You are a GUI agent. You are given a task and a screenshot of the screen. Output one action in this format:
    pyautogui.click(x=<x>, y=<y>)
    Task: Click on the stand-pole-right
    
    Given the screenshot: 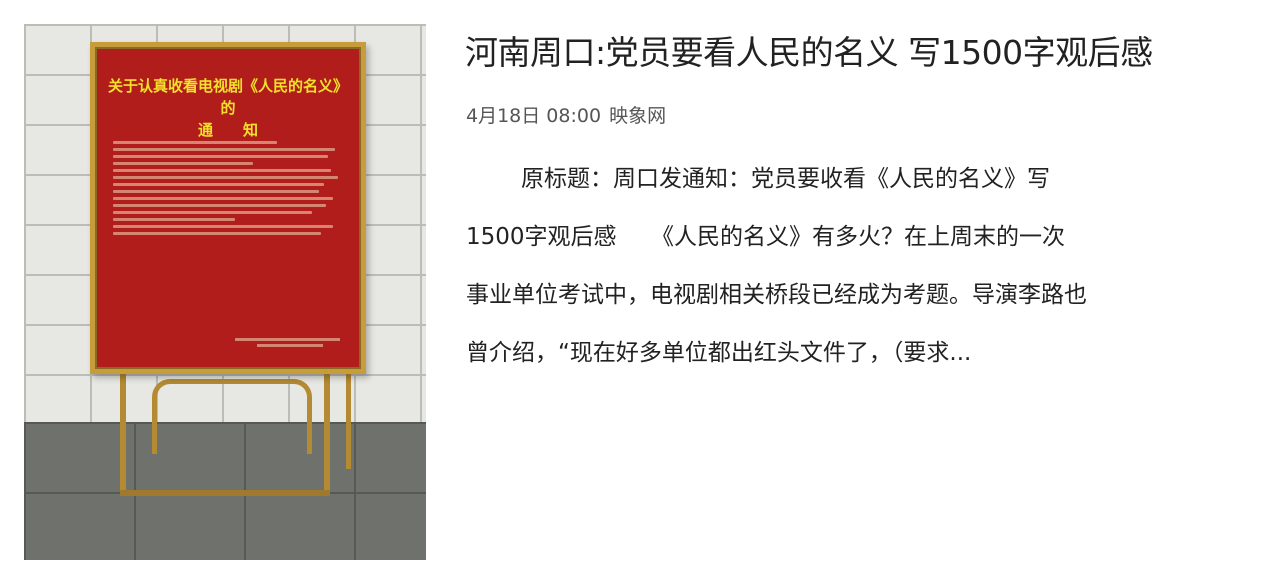 What is the action you would take?
    pyautogui.click(x=327, y=429)
    